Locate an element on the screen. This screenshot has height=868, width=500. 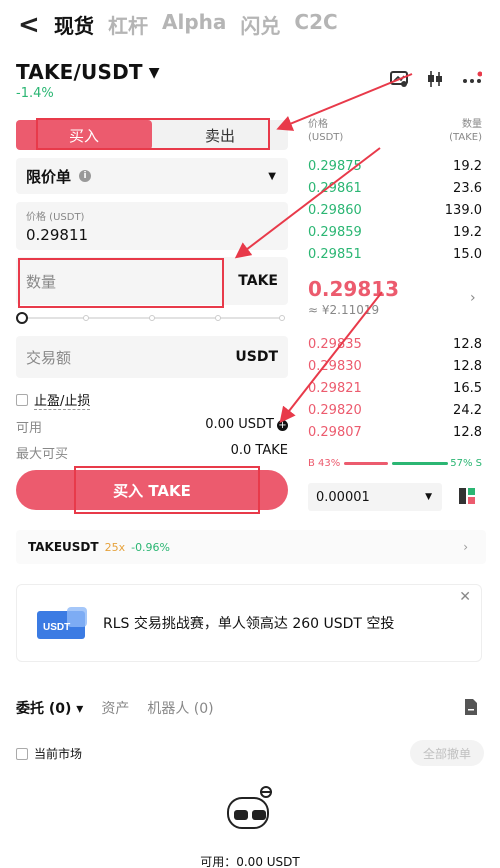
tick-size-select: 0.00001 ▼ is located at coordinates (375, 497).